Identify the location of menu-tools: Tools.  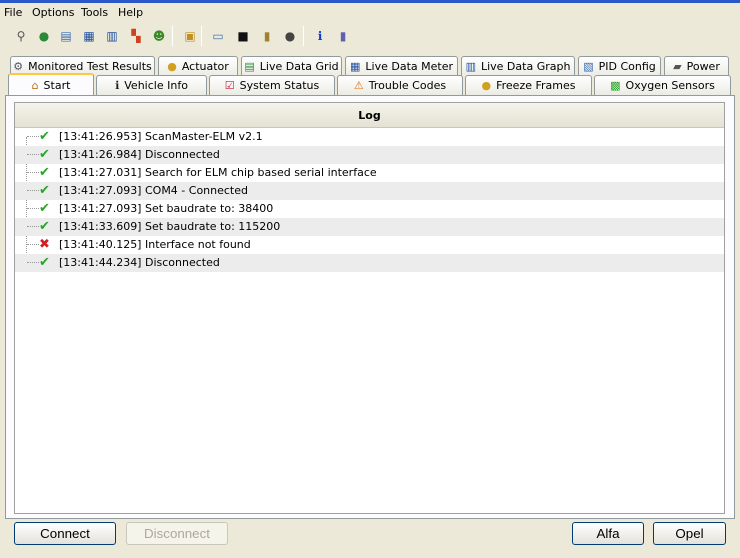
(94, 13).